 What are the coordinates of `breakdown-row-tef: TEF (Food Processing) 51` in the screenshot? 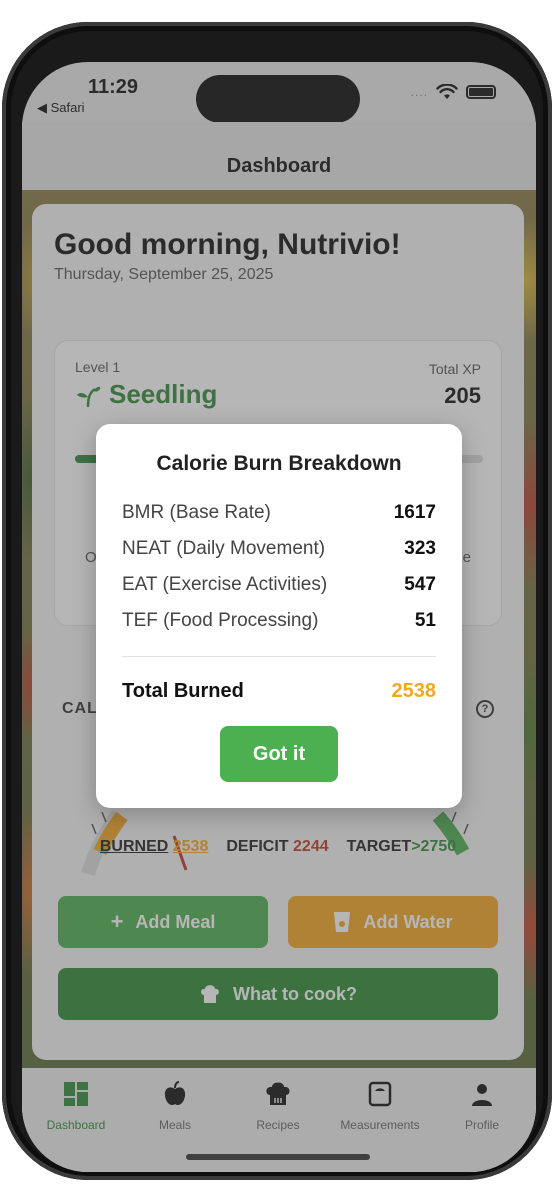 It's located at (279, 620).